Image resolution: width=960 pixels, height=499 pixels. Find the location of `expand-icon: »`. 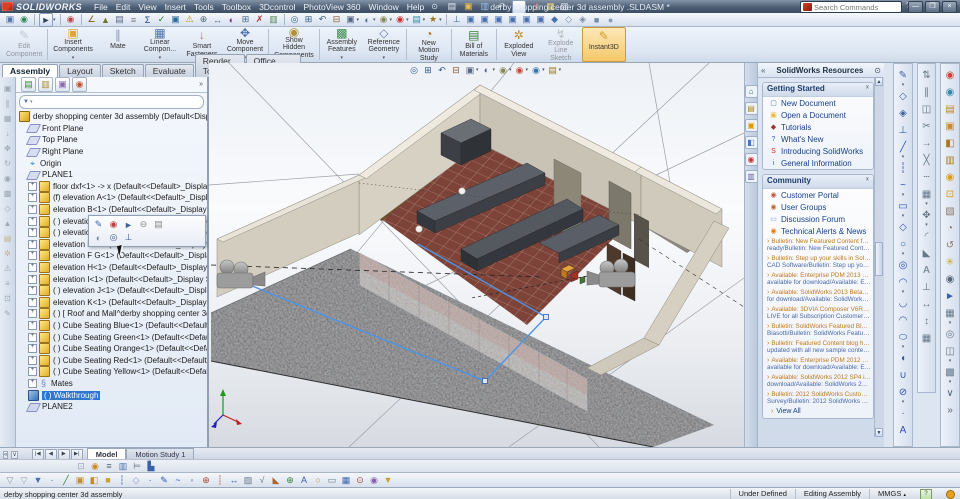

expand-icon: » is located at coordinates (950, 410).